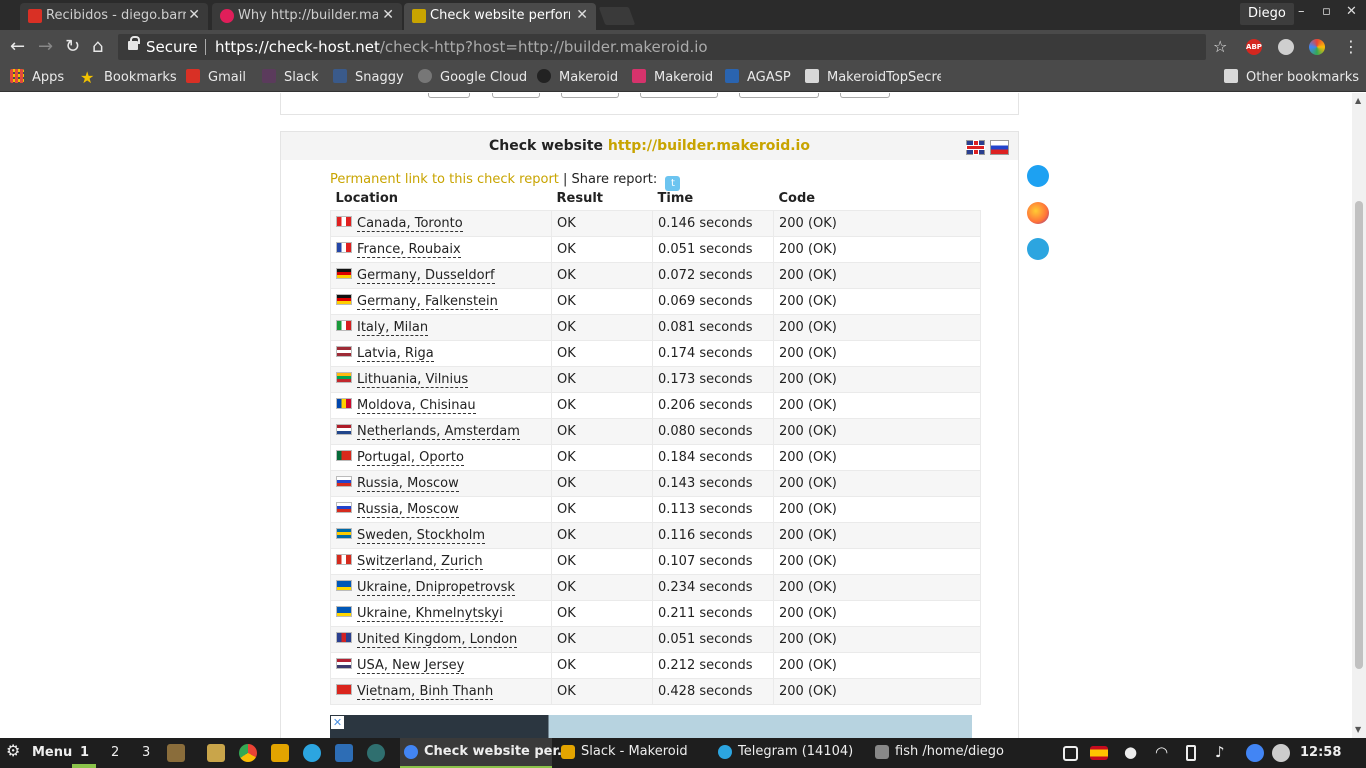 This screenshot has width=1366, height=768. Describe the element at coordinates (709, 146) in the screenshot. I see `checked-host-link: http://builder.makeroid.io` at that location.